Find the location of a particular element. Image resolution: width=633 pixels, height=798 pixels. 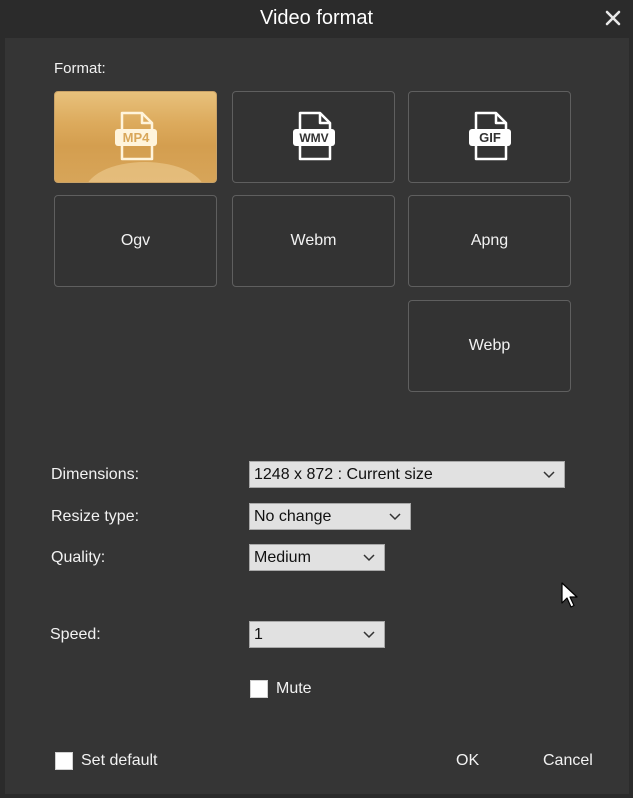

quality-select: Medium is located at coordinates (317, 557).